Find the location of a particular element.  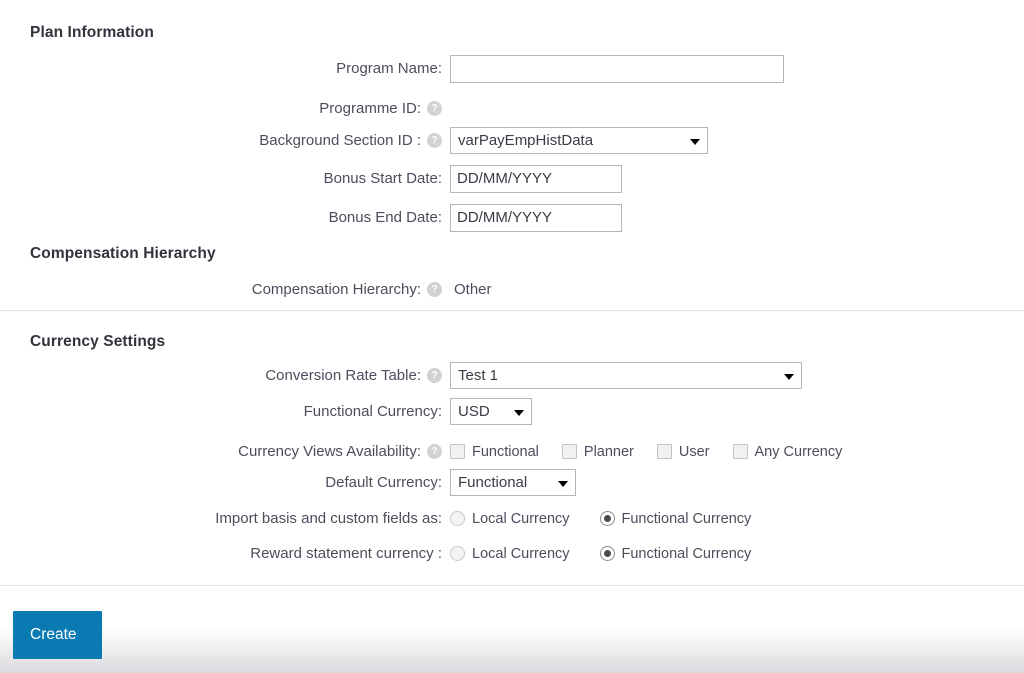

label-bonus-start-date: Bonus Start Date: is located at coordinates (225, 178).